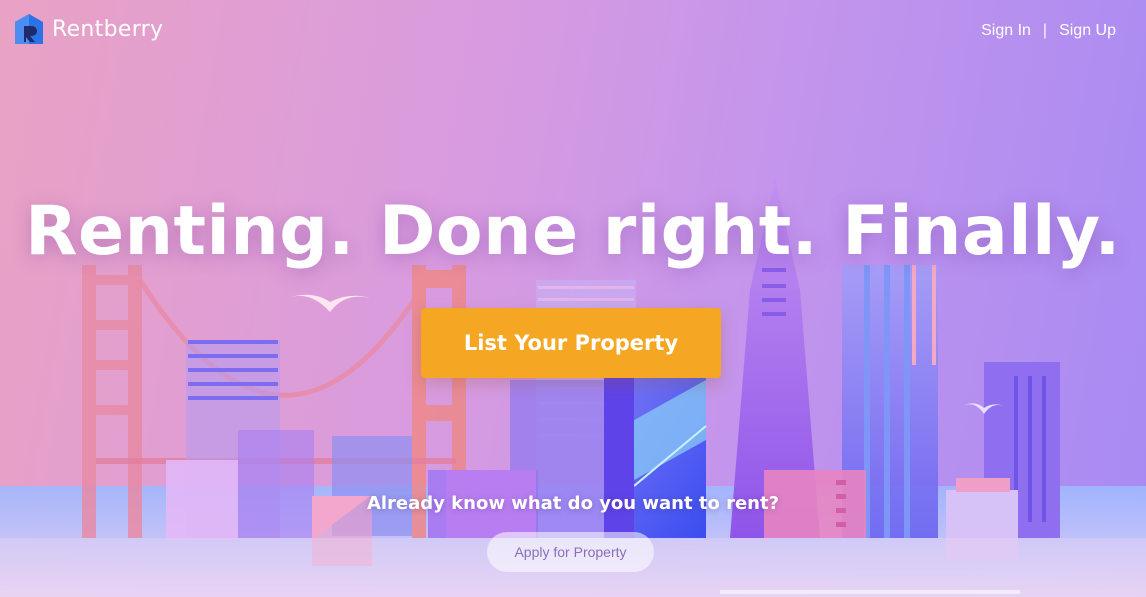 The image size is (1146, 597). Describe the element at coordinates (573, 32) in the screenshot. I see `top-navigation: Rentberry Sign In | Sign Up` at that location.